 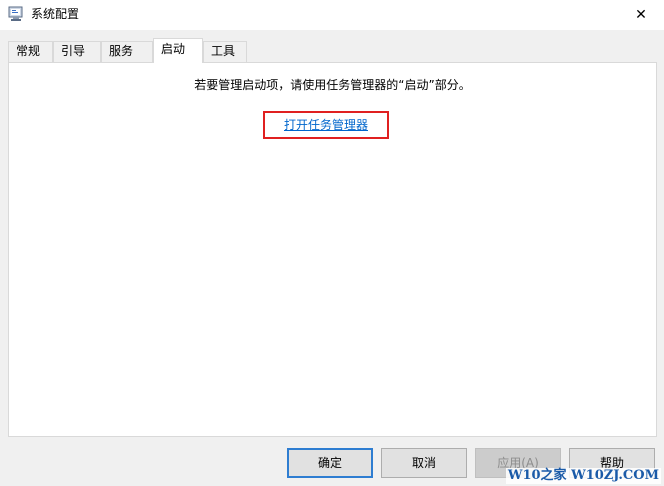 I want to click on tab-tools-label: 工具, so click(x=223, y=51).